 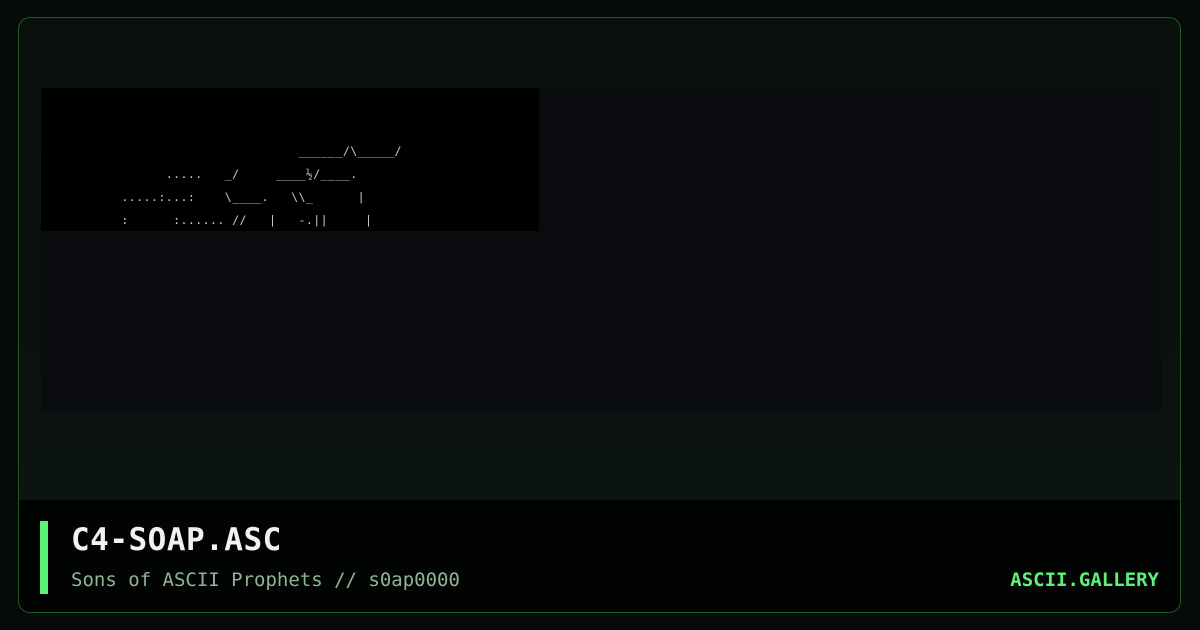 What do you see at coordinates (1084, 580) in the screenshot?
I see `site-brand: ASCII.GALLERY` at bounding box center [1084, 580].